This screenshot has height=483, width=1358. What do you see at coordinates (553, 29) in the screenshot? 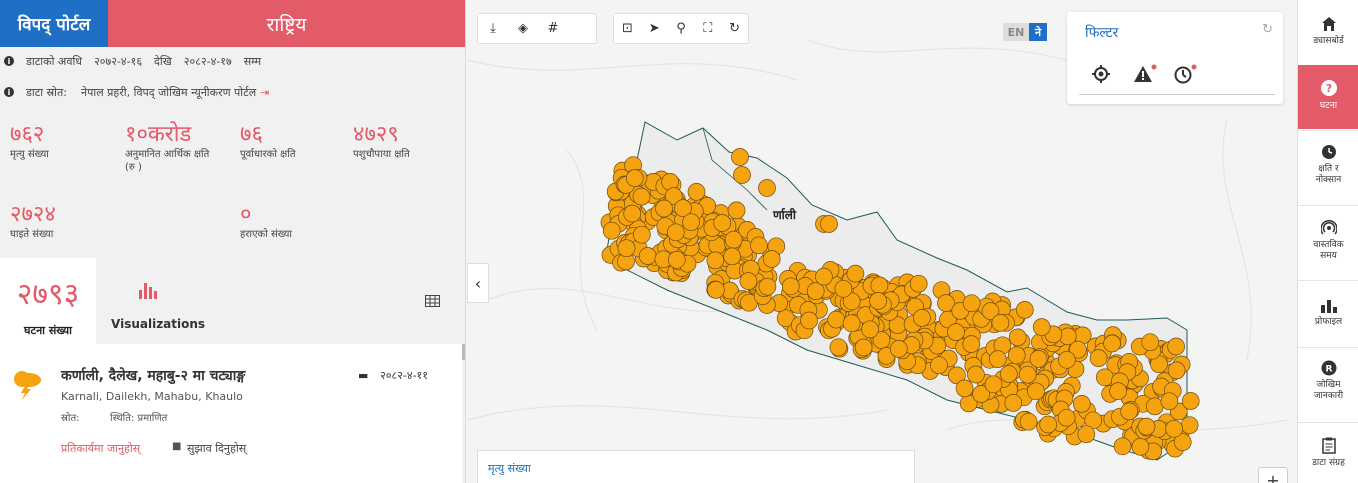
I see `grid-icon: #` at bounding box center [553, 29].